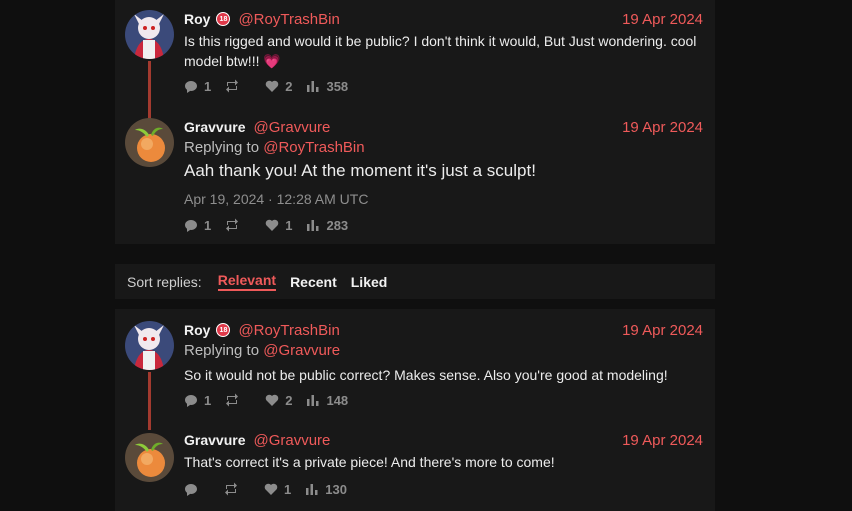 The height and width of the screenshot is (511, 852). I want to click on views-count: 130, so click(326, 489).